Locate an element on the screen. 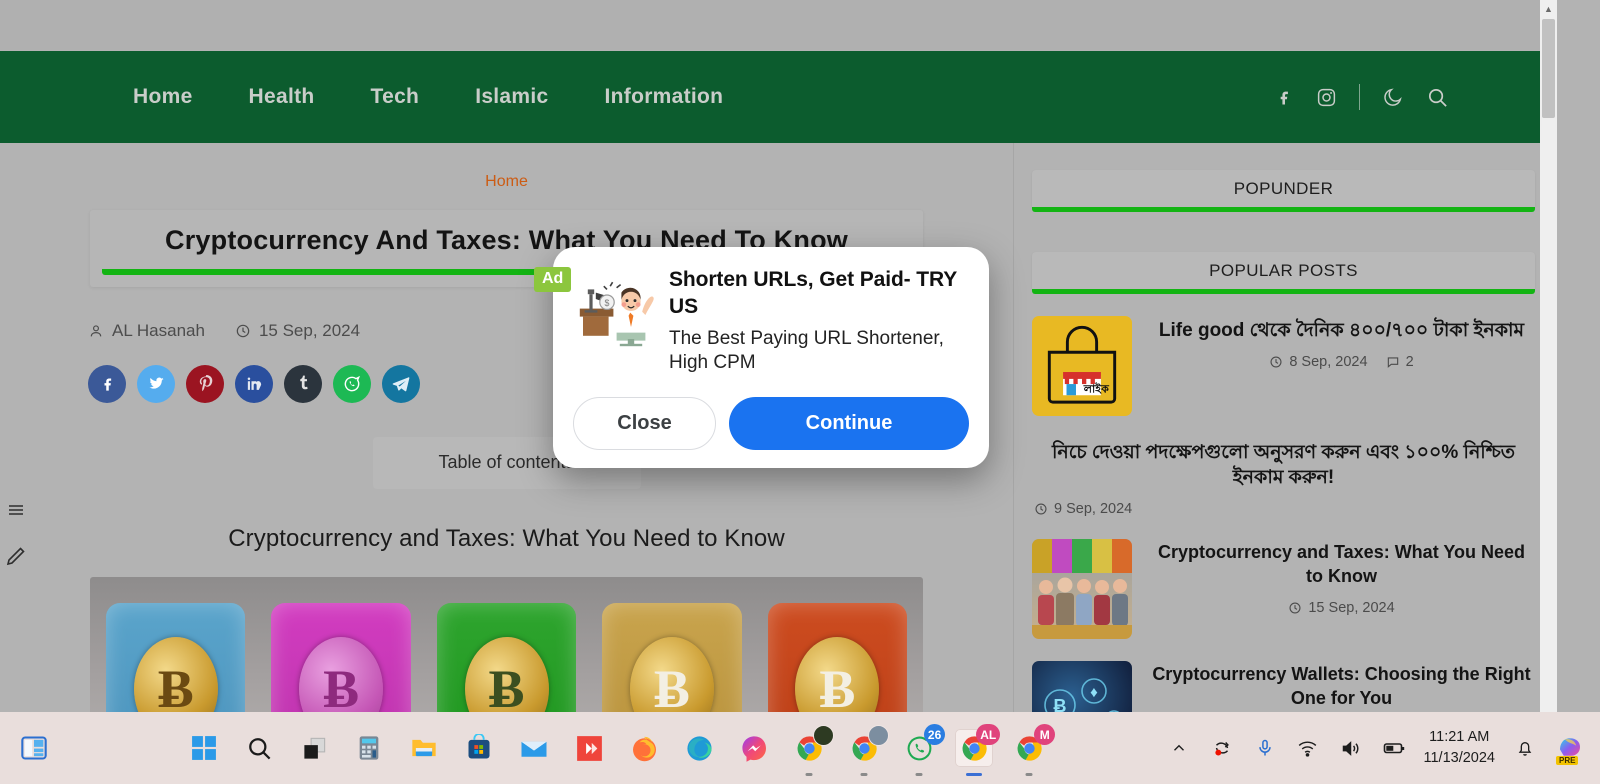 The image size is (1600, 784). breadcrumb: Home is located at coordinates (506, 167).